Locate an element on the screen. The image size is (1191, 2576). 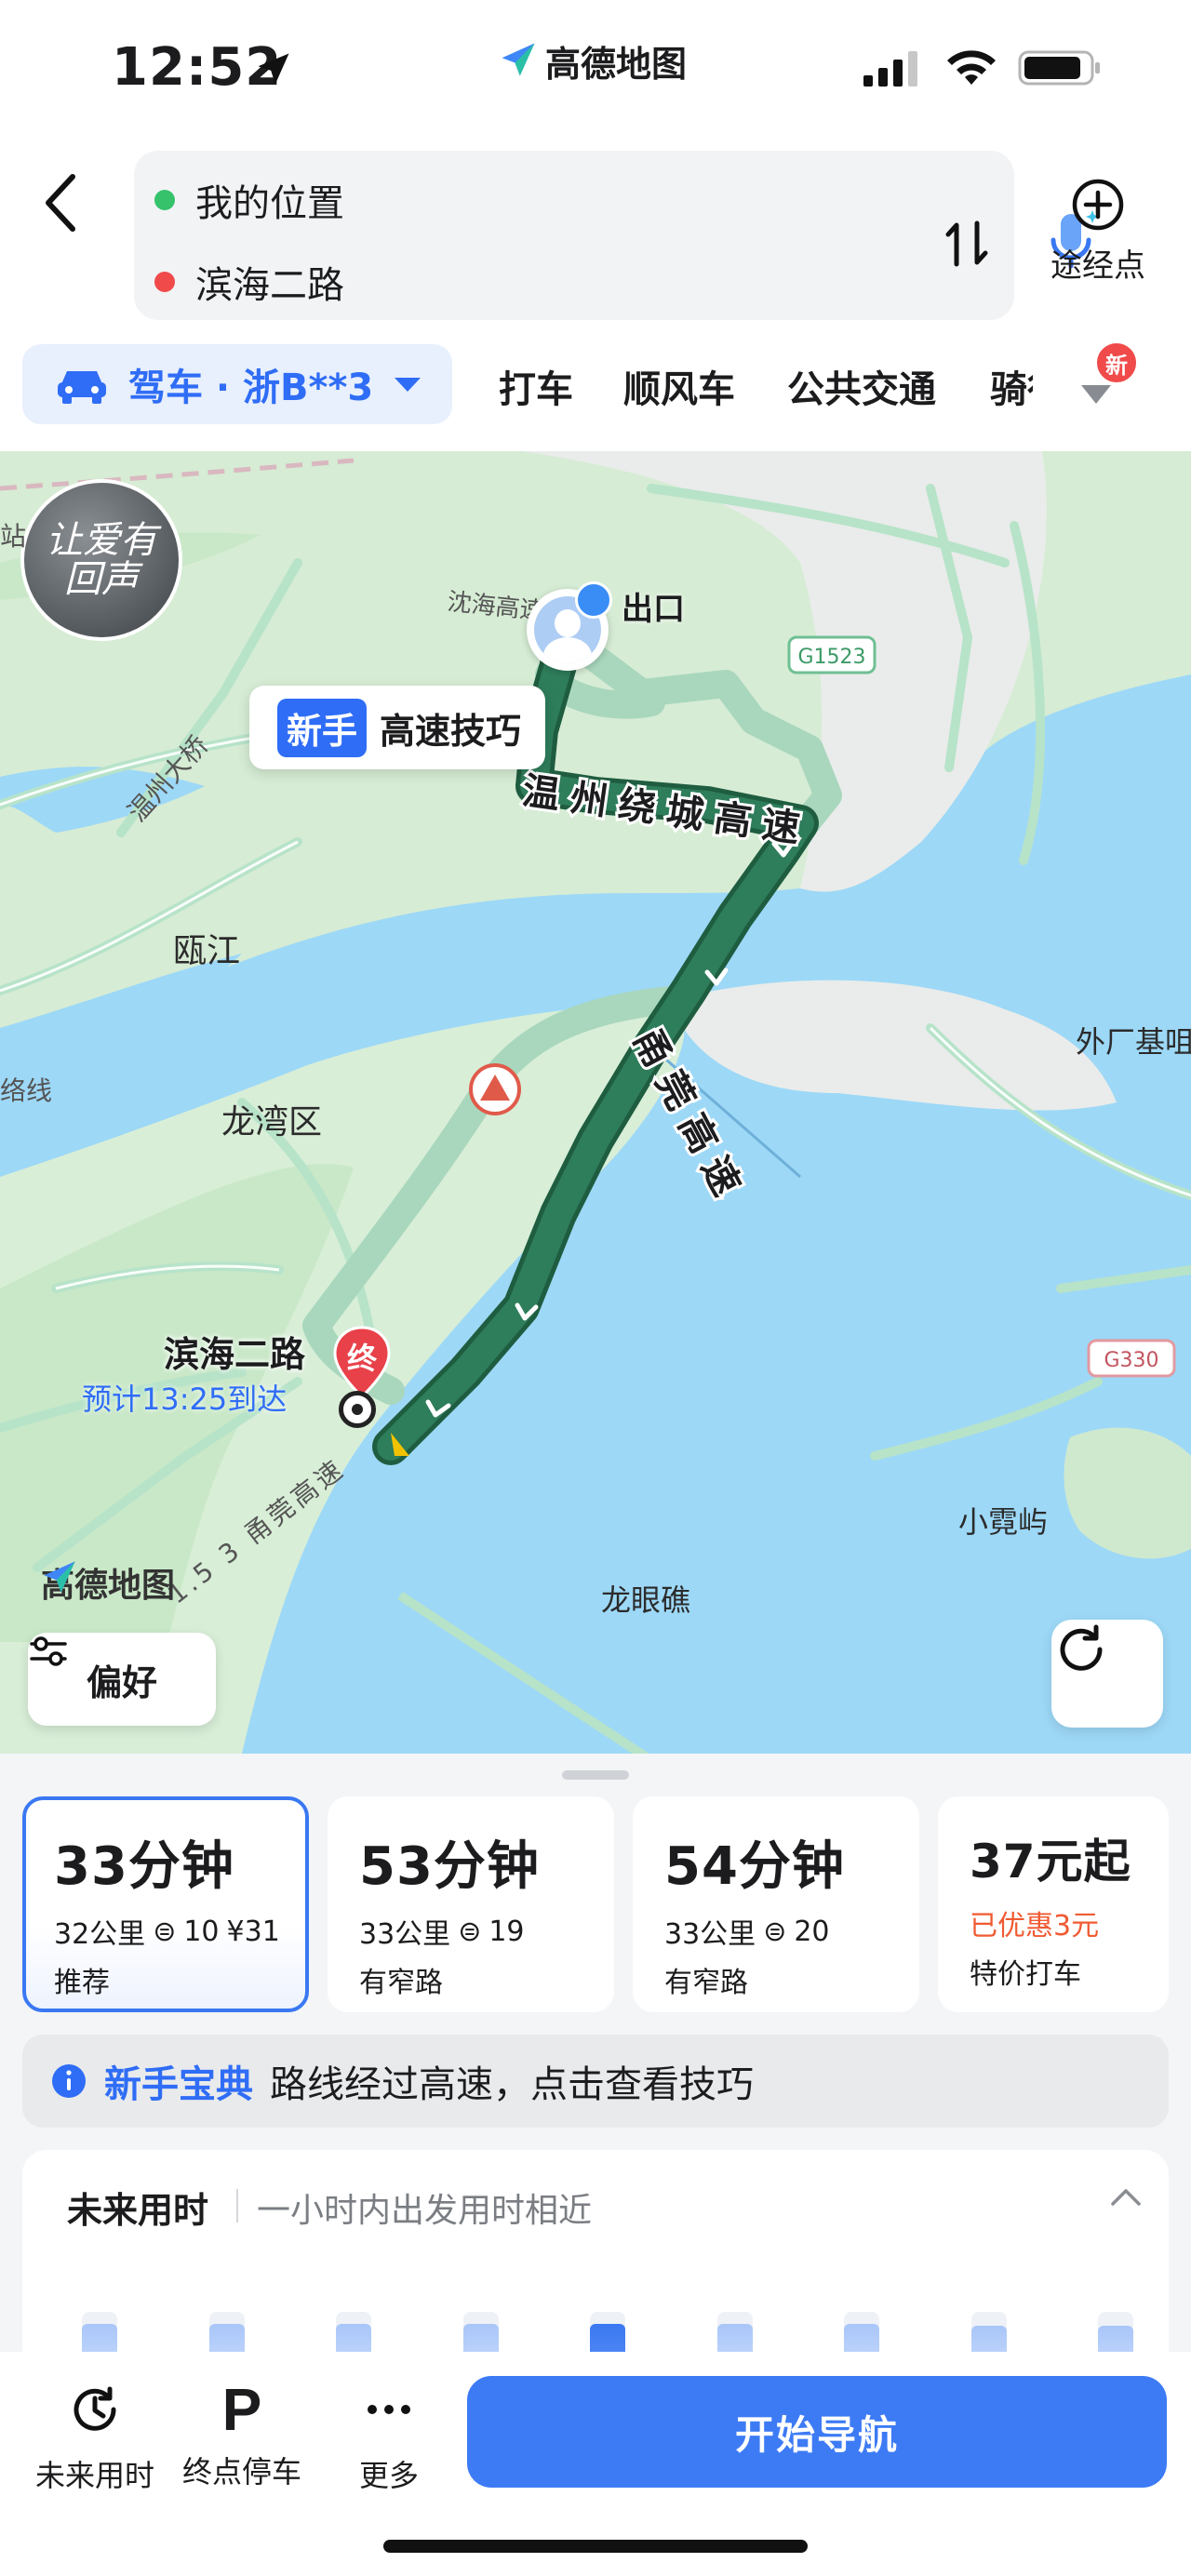
route-option-taxi: 37元起 已优惠3元 特价打车 is located at coordinates (1053, 1904).